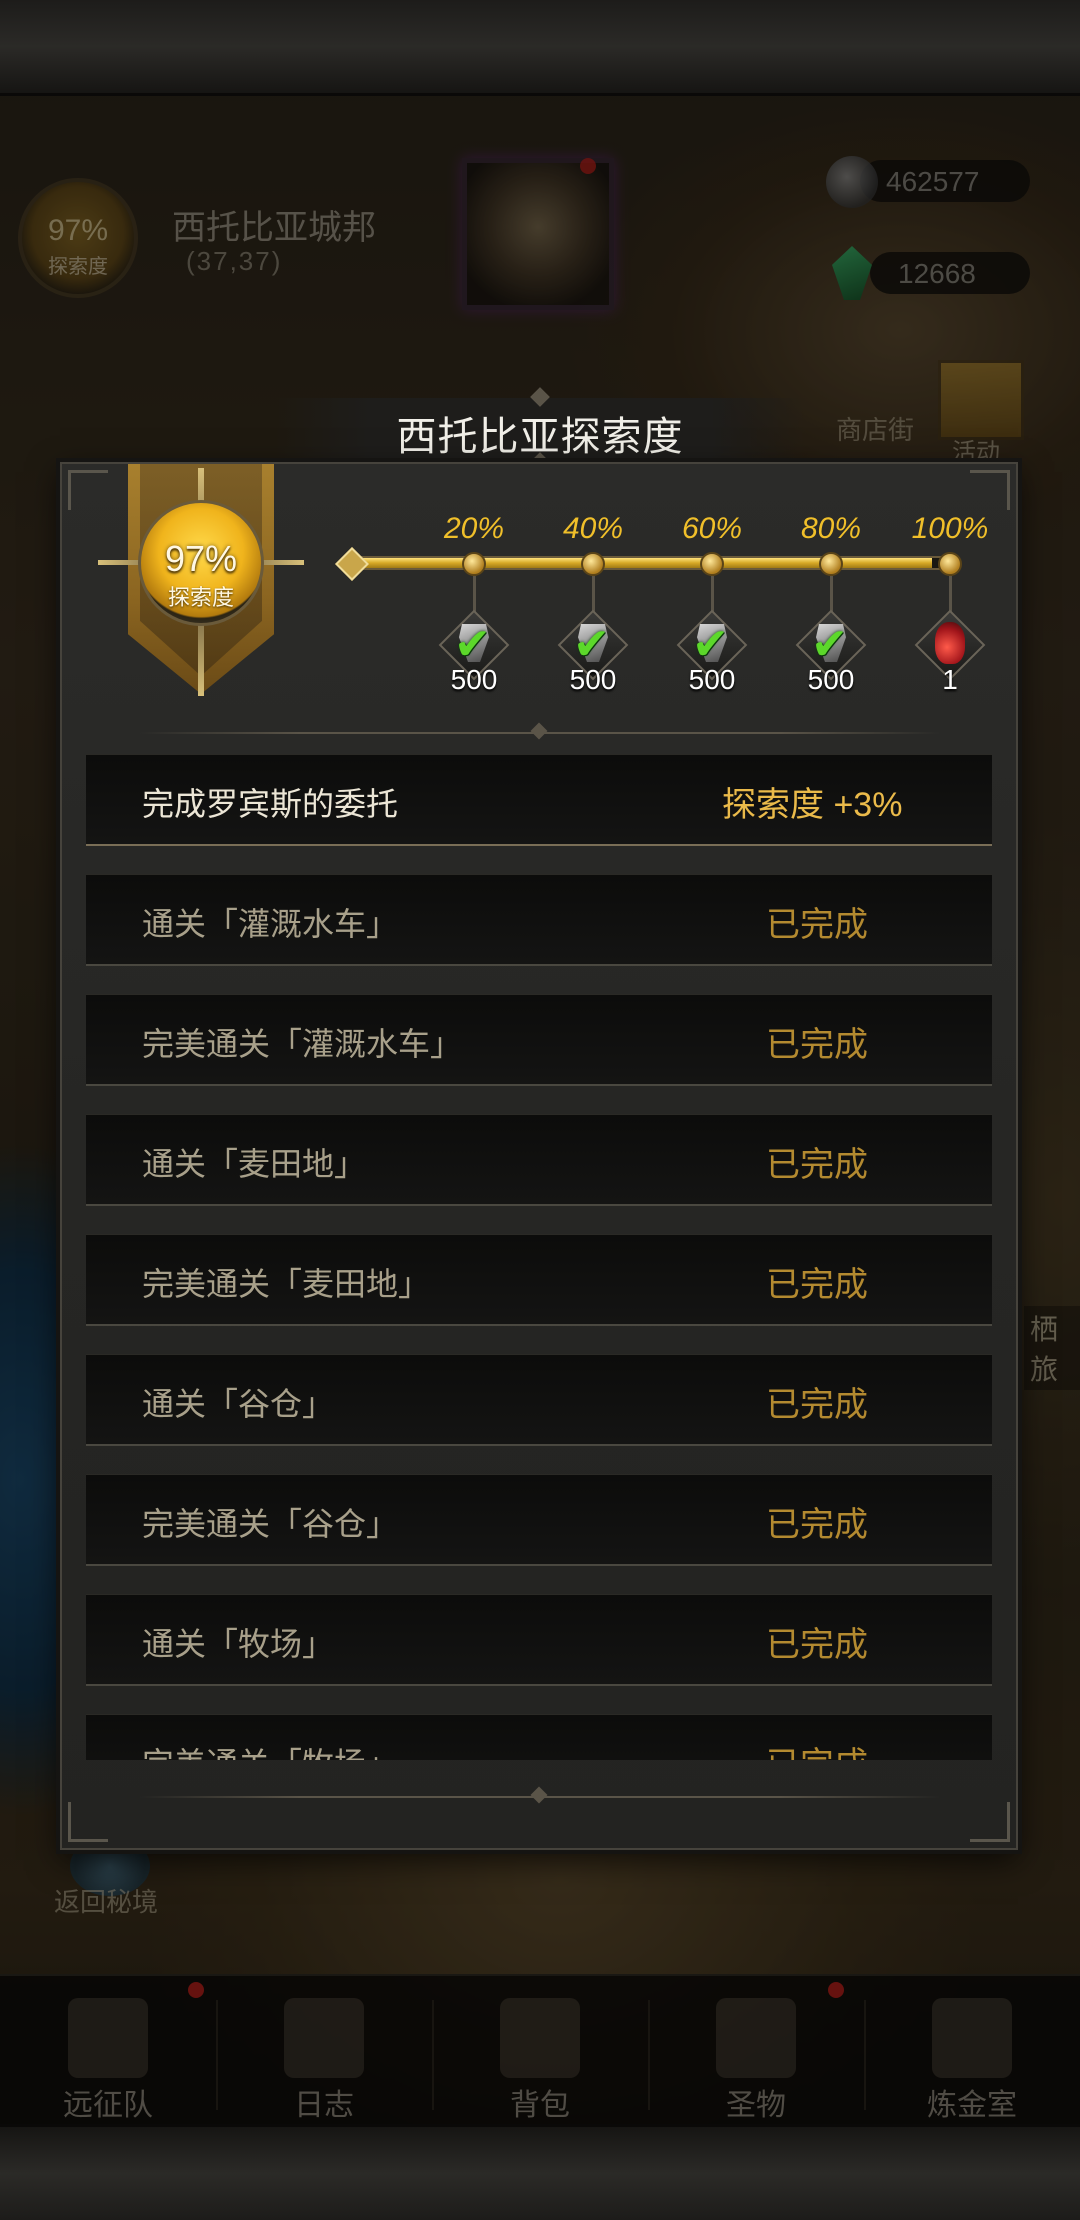  Describe the element at coordinates (540, 2172) in the screenshot. I see `bottom-frame` at that location.